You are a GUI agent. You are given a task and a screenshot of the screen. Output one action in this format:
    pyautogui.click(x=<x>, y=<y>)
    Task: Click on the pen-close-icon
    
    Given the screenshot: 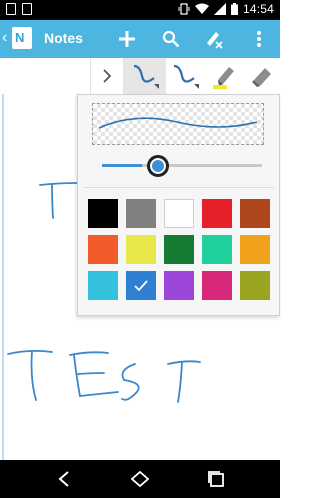 What is the action you would take?
    pyautogui.click(x=215, y=40)
    